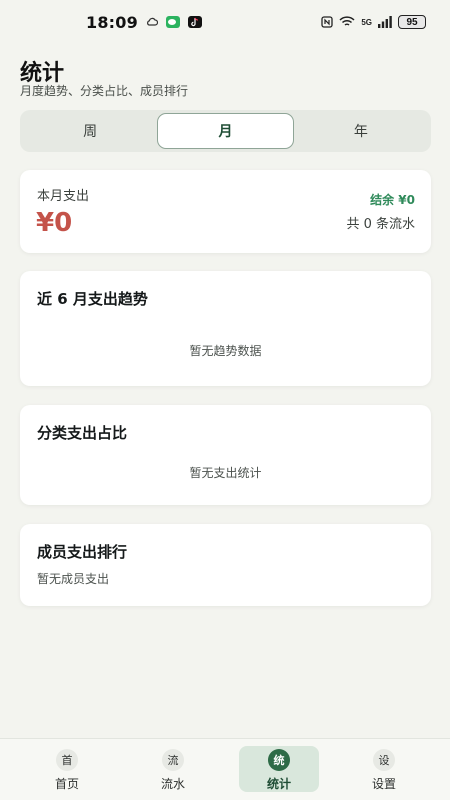 The height and width of the screenshot is (800, 450). What do you see at coordinates (347, 22) in the screenshot?
I see `wifi-icon` at bounding box center [347, 22].